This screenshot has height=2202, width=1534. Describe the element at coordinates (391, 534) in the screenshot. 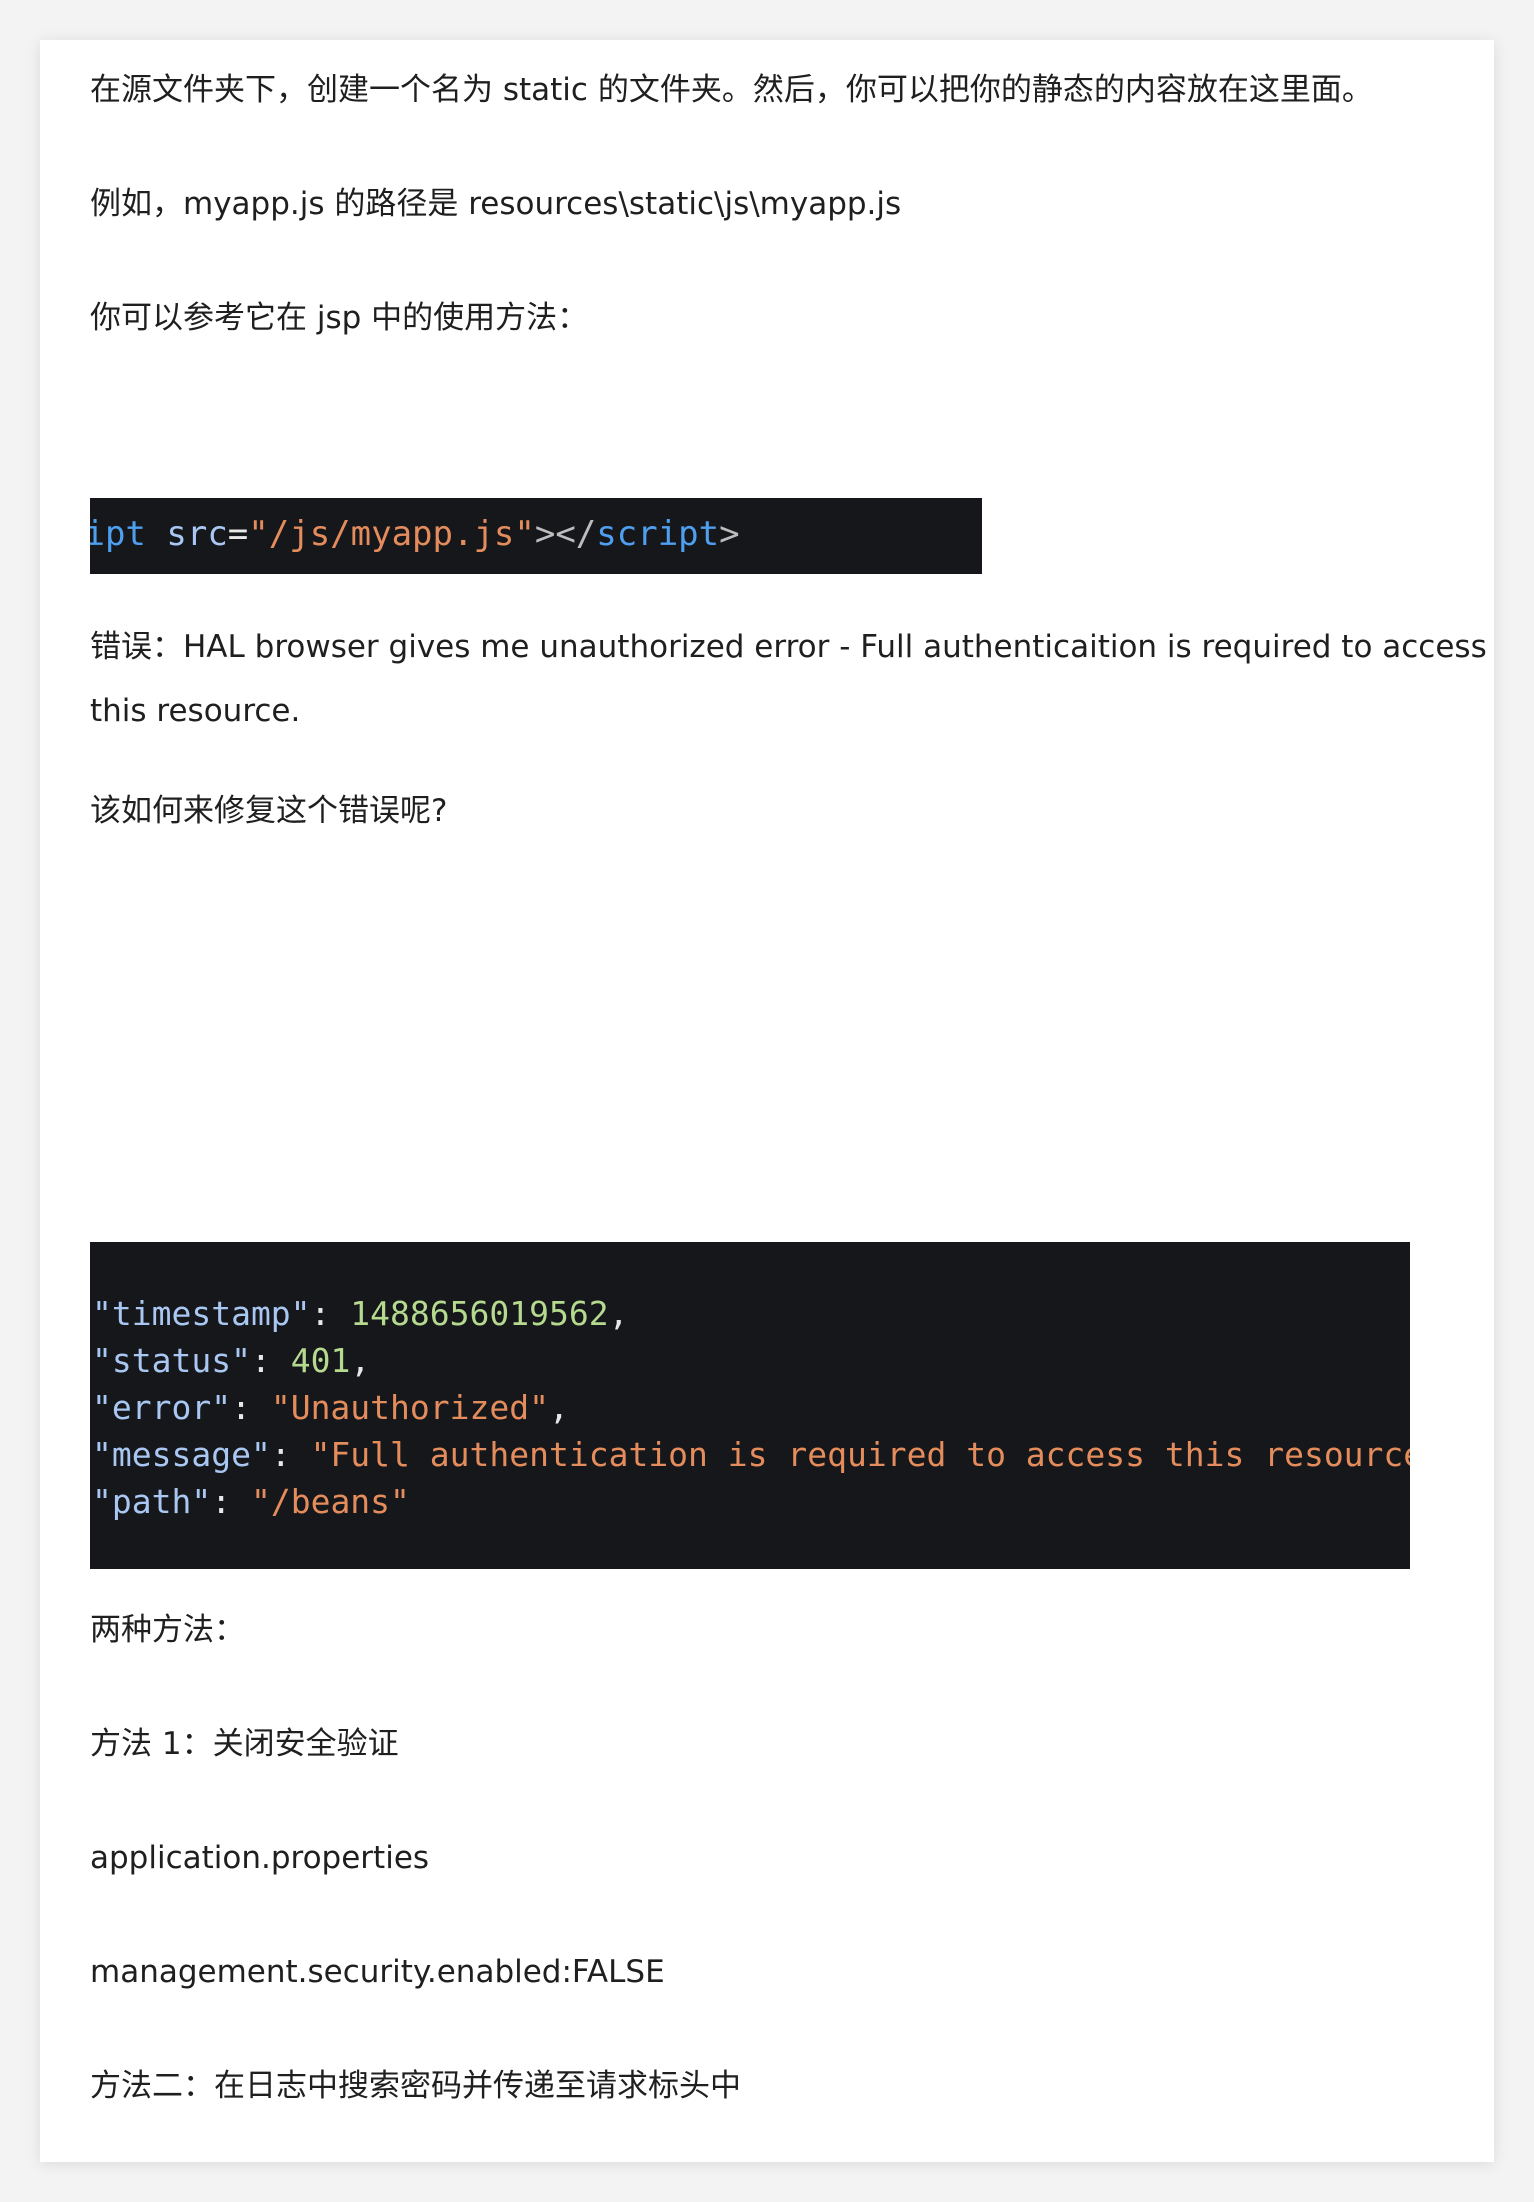

I see `code-token-string: "/js/myapp.js"` at that location.